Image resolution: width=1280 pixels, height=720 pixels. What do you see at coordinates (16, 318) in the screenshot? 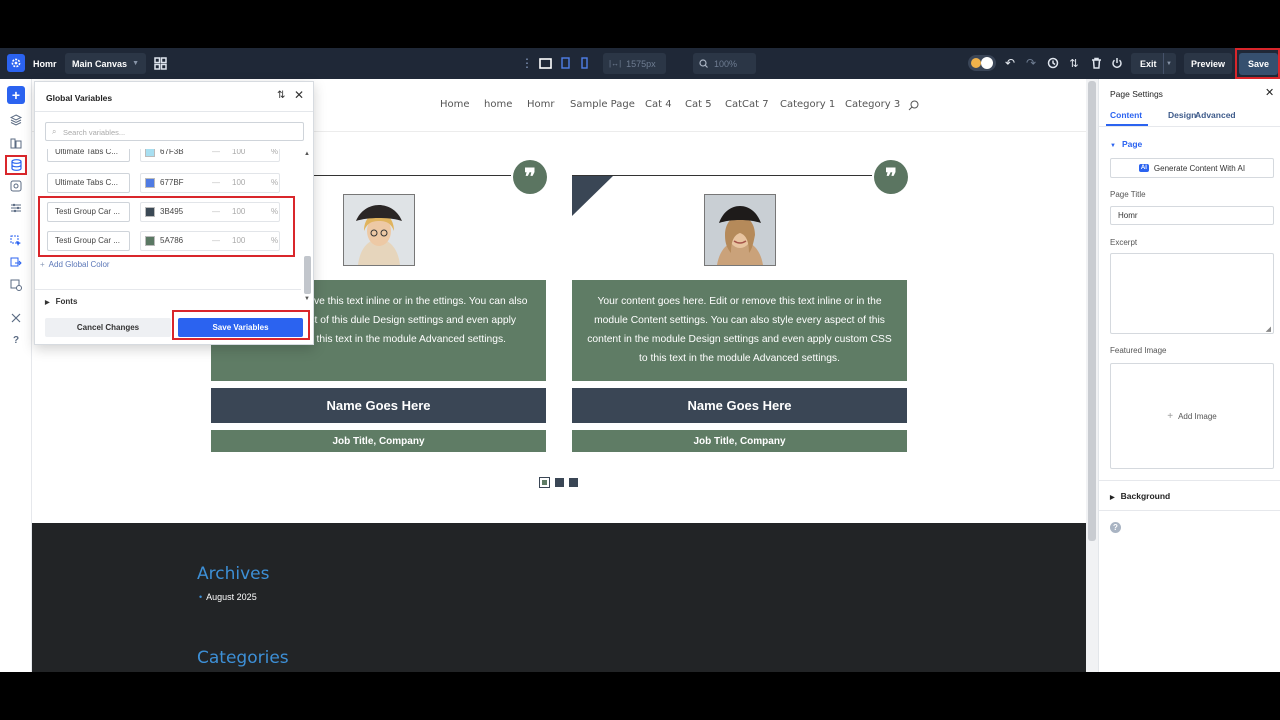
I see `tools-icon` at bounding box center [16, 318].